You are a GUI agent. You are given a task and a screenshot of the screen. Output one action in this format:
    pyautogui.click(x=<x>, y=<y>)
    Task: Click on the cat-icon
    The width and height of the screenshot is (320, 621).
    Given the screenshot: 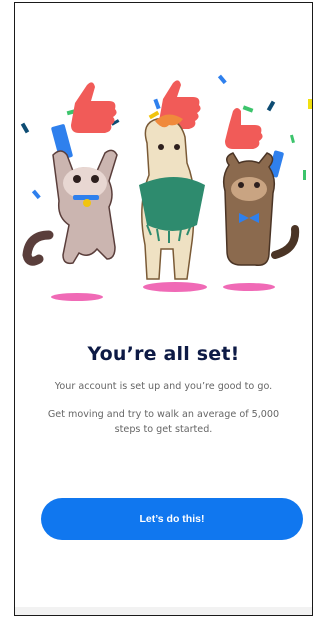 What is the action you would take?
    pyautogui.click(x=70, y=207)
    